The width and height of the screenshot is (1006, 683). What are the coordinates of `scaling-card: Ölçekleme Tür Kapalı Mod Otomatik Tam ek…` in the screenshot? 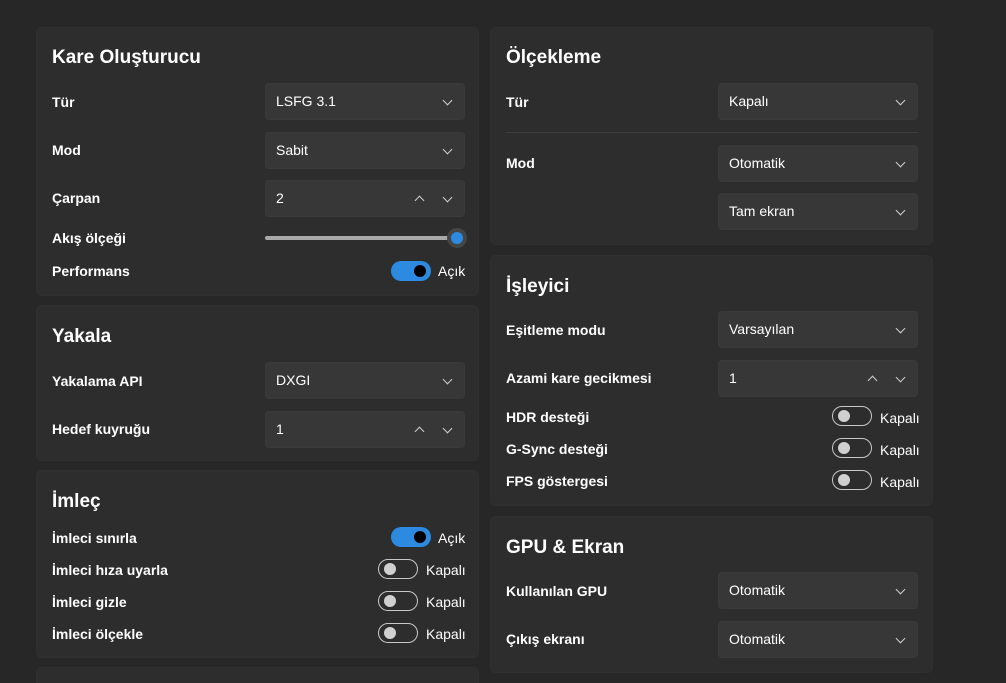 It's located at (711, 136).